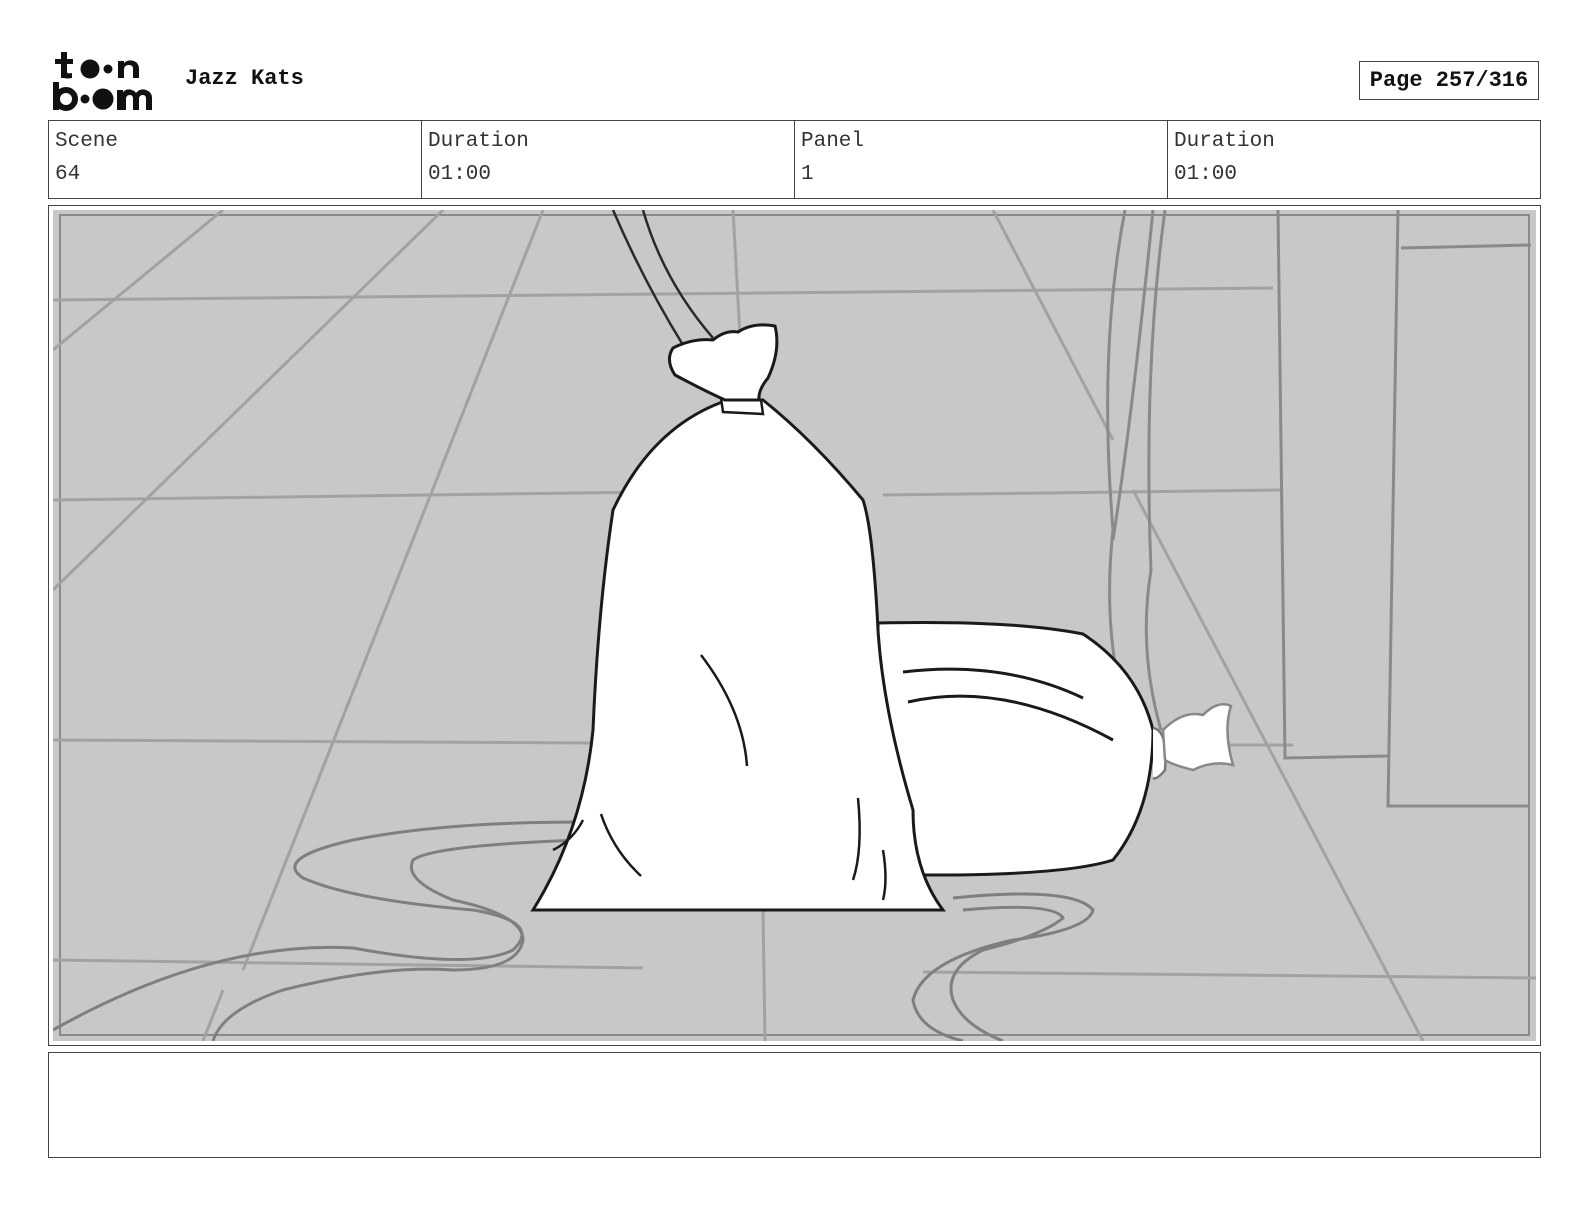  Describe the element at coordinates (807, 174) in the screenshot. I see `panel-value: 1` at that location.